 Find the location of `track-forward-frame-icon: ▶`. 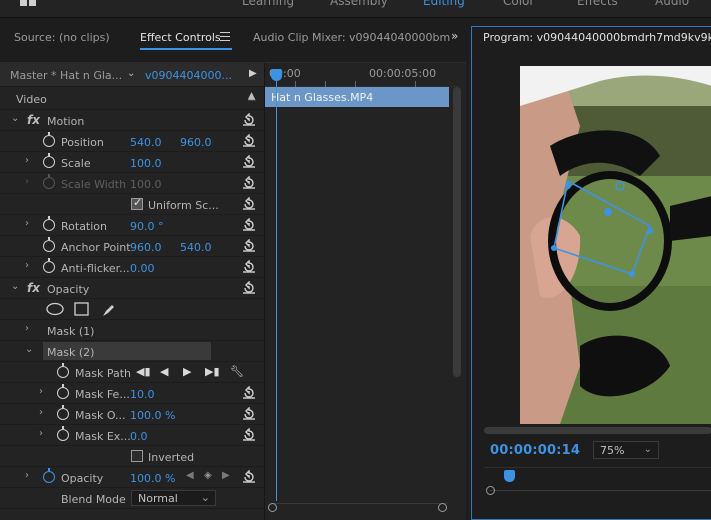

track-forward-frame-icon: ▶ is located at coordinates (187, 371).